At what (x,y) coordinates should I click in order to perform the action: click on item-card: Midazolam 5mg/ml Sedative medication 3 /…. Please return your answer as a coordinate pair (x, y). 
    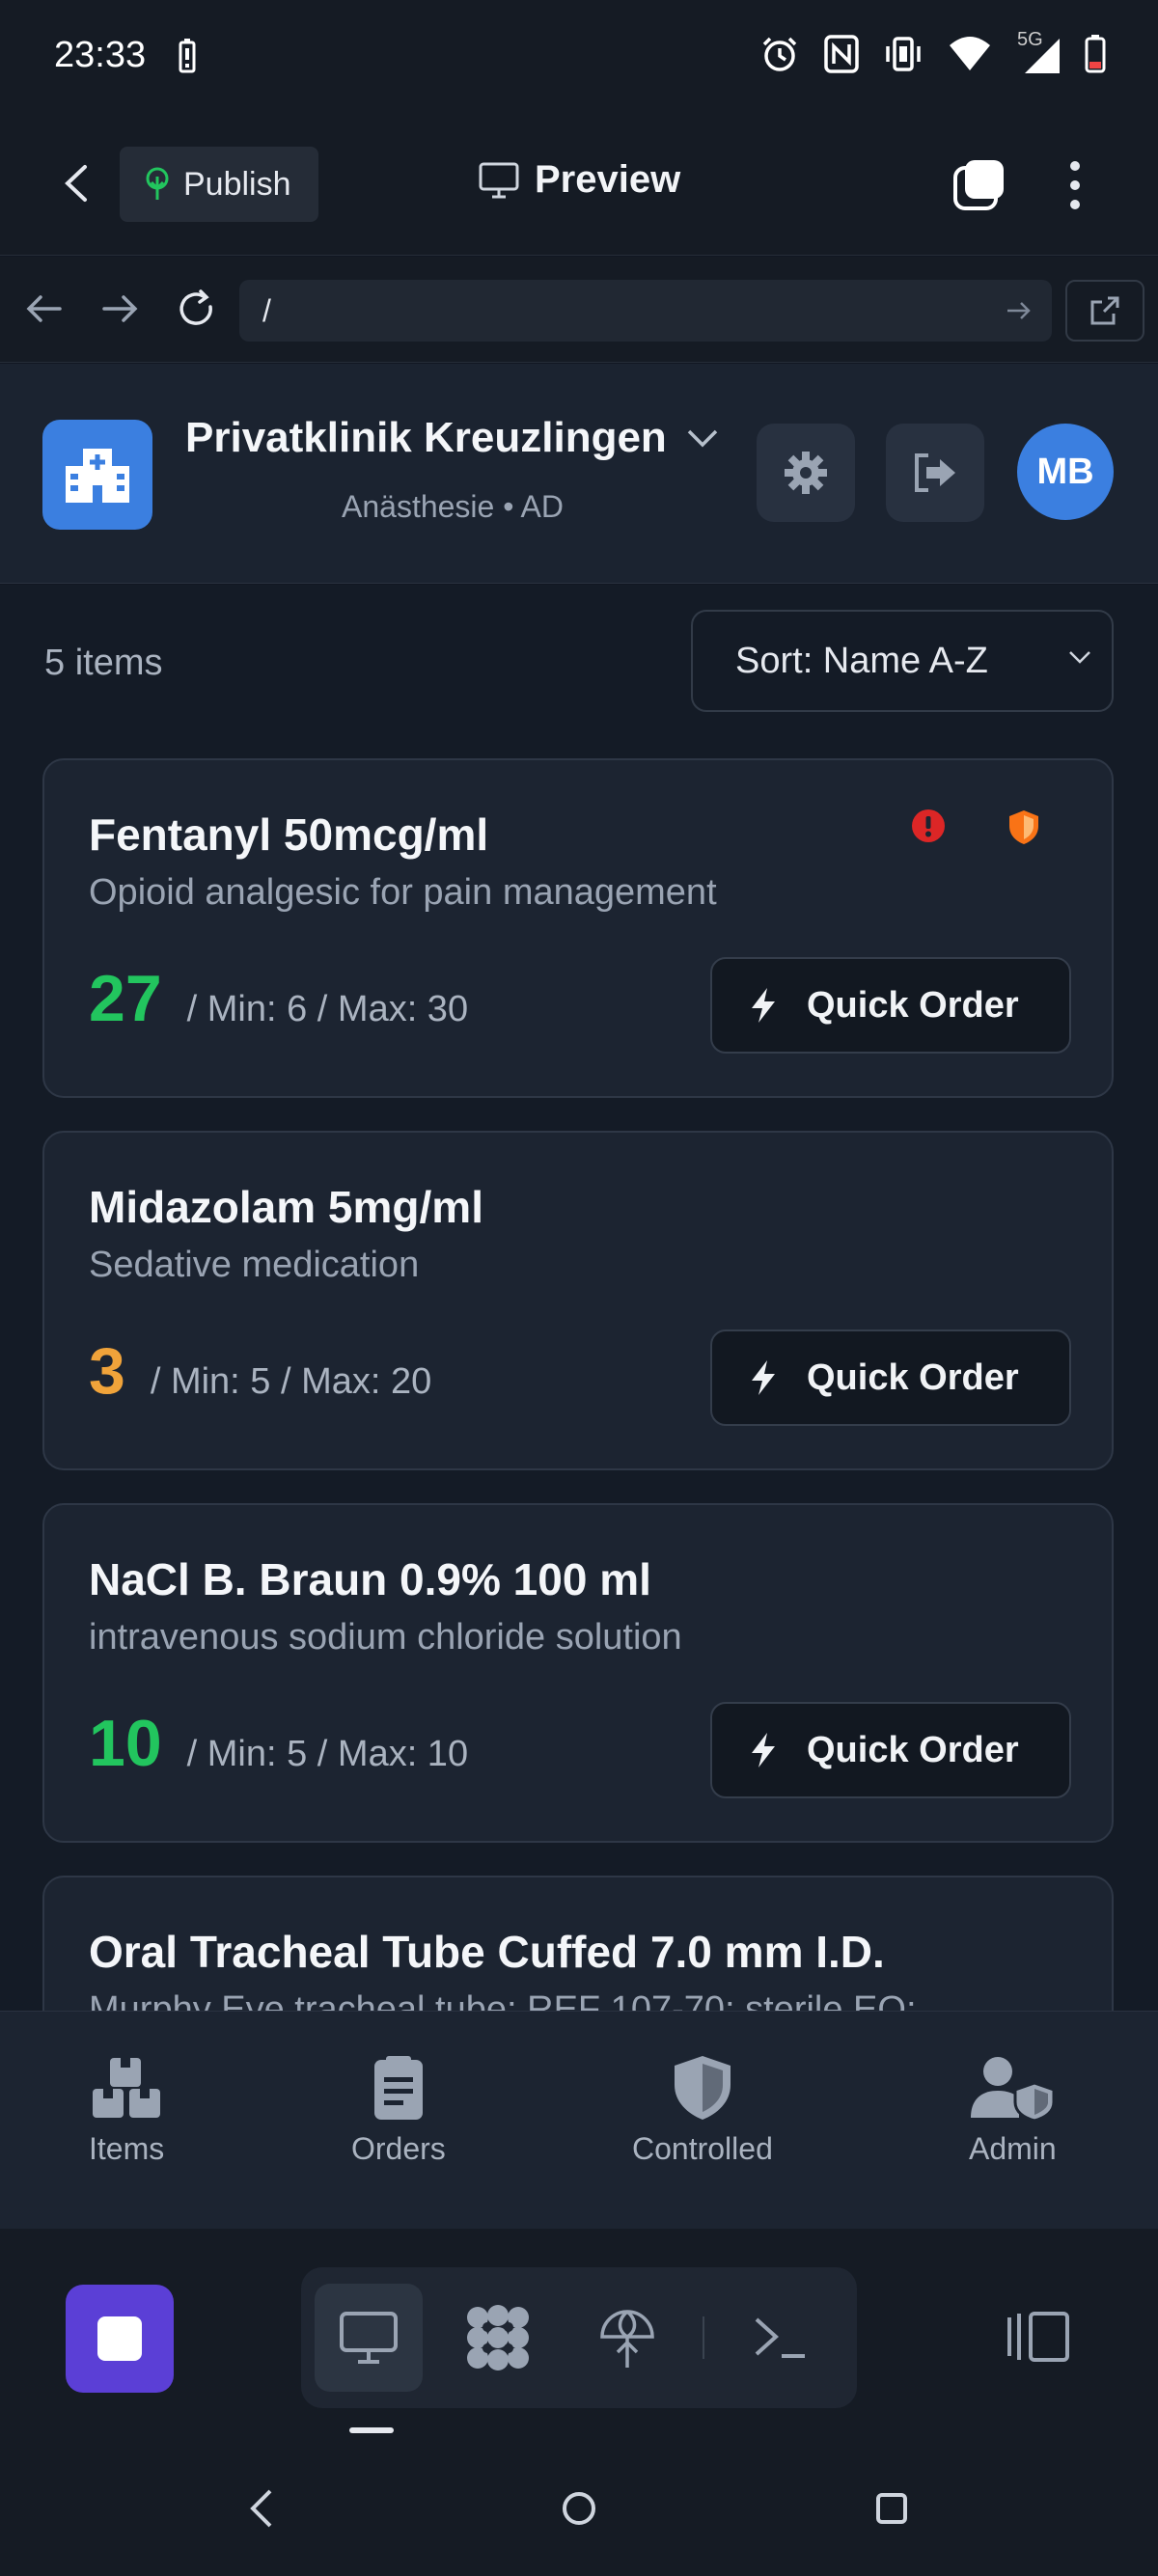
    Looking at the image, I should click on (578, 1300).